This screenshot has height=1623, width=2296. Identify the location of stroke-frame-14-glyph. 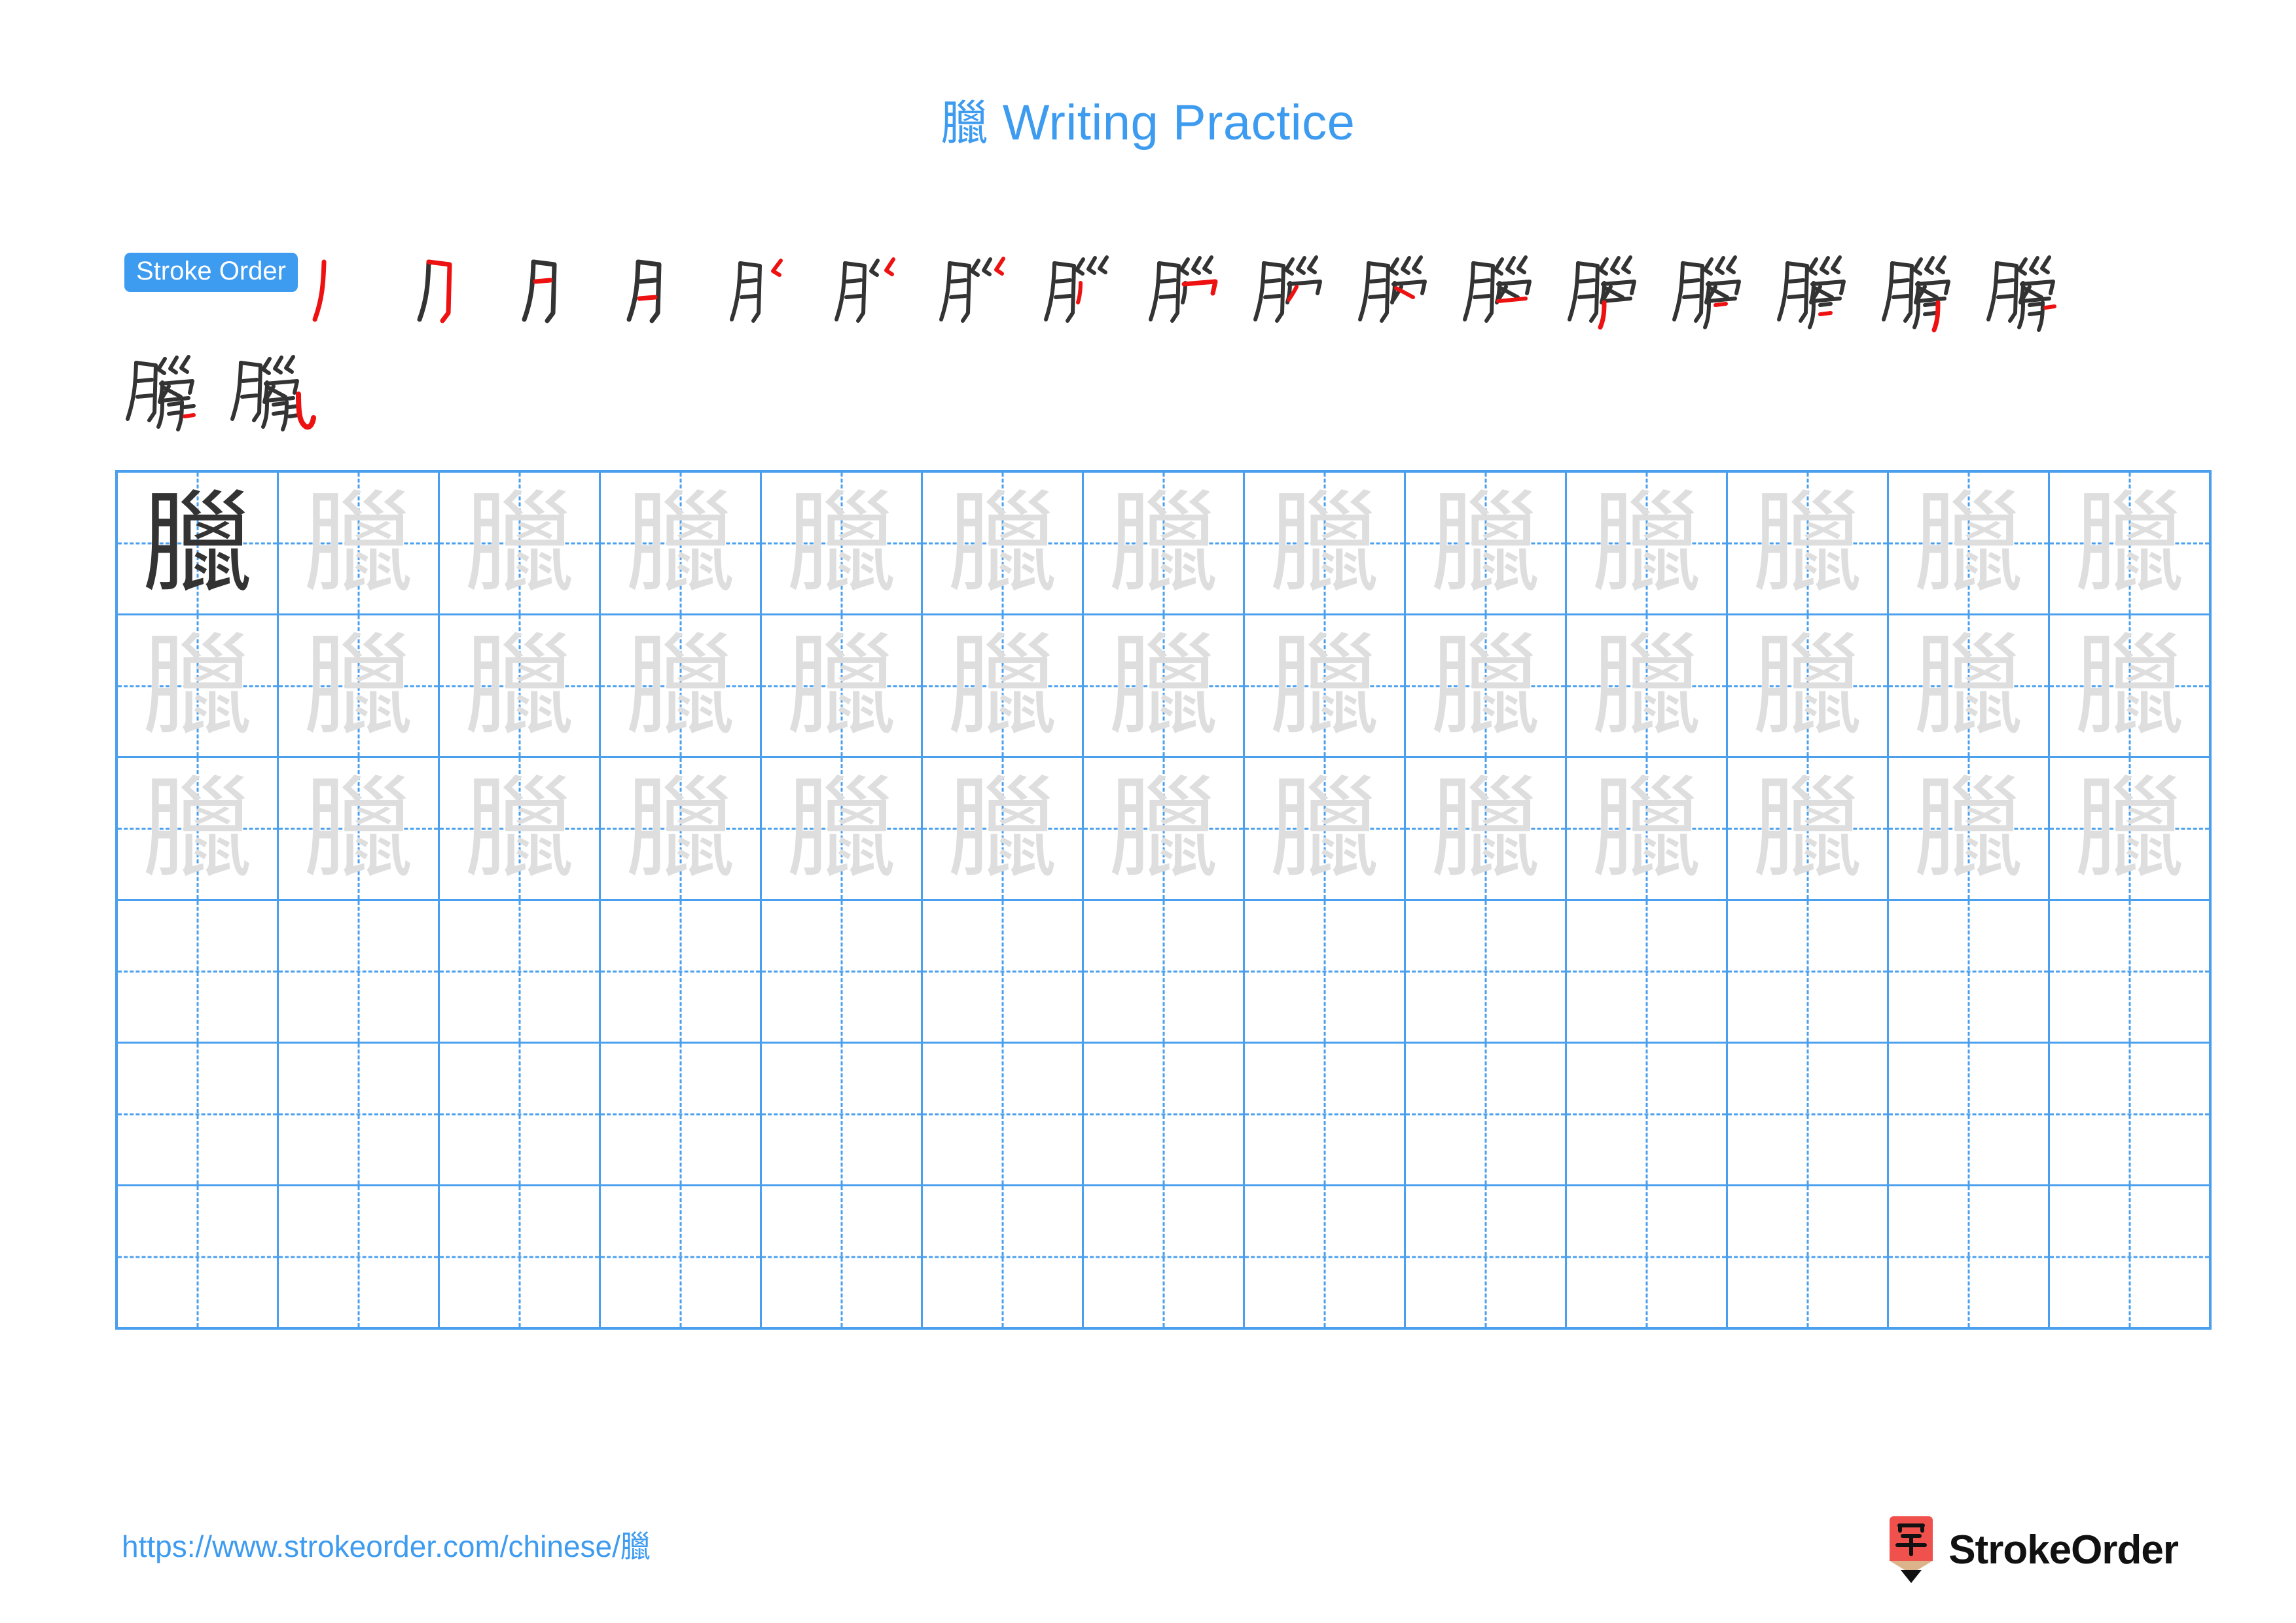
(1707, 292).